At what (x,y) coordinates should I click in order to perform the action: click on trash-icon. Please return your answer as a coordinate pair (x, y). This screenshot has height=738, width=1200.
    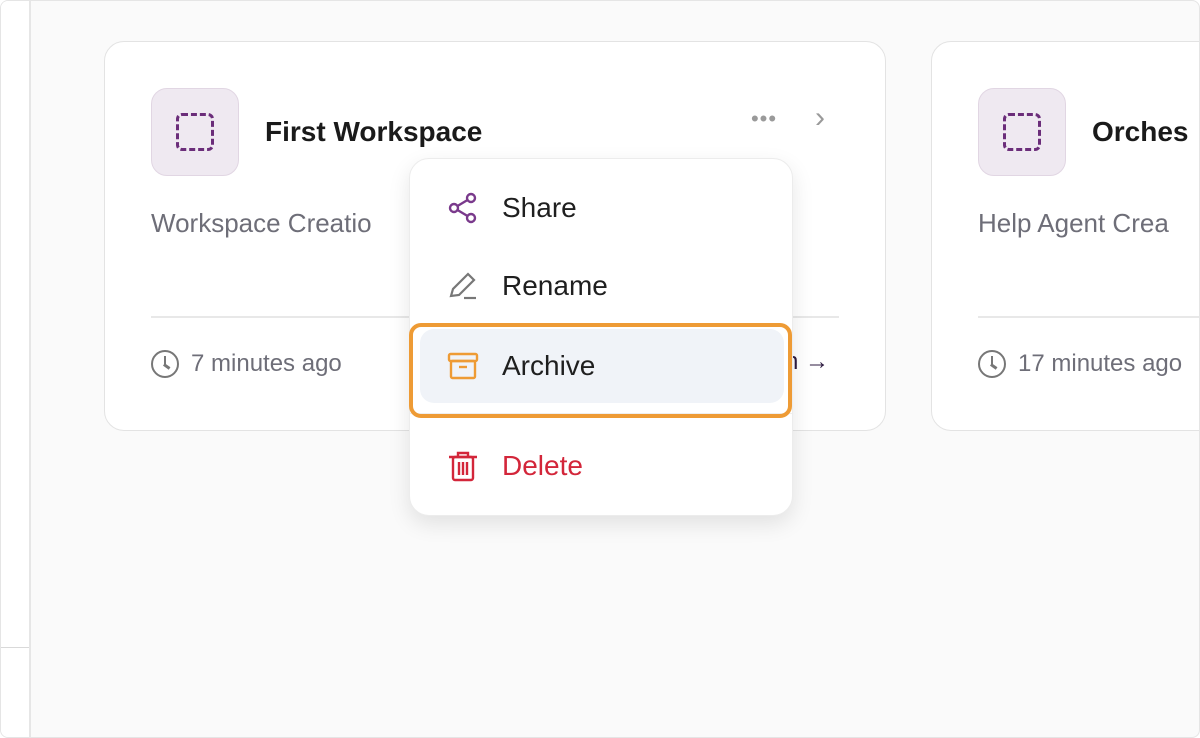
    Looking at the image, I should click on (463, 466).